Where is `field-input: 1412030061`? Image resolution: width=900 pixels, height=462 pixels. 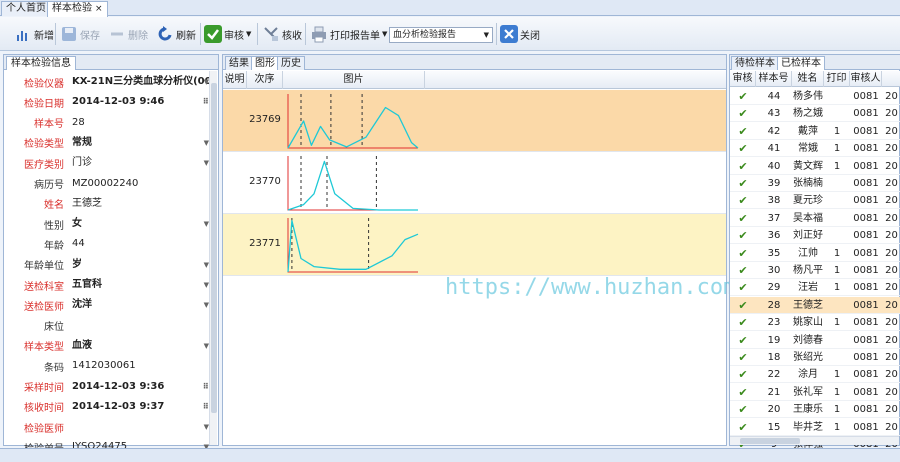 field-input: 1412030061 is located at coordinates (141, 366).